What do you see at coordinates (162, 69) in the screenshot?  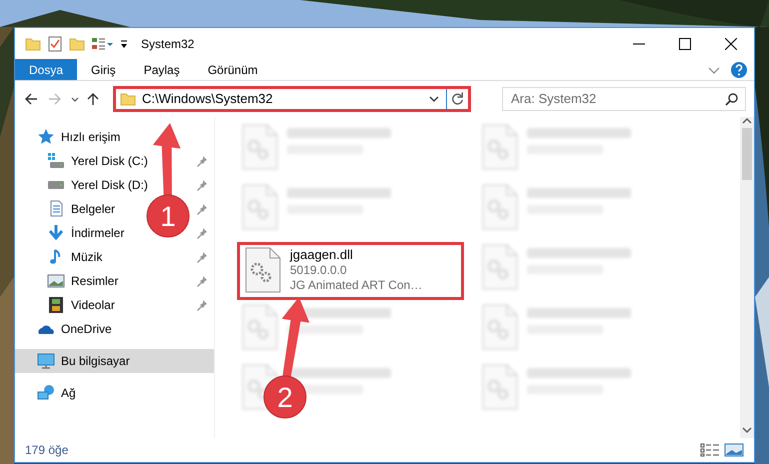 I see `ribbon-tab: Paylaş` at bounding box center [162, 69].